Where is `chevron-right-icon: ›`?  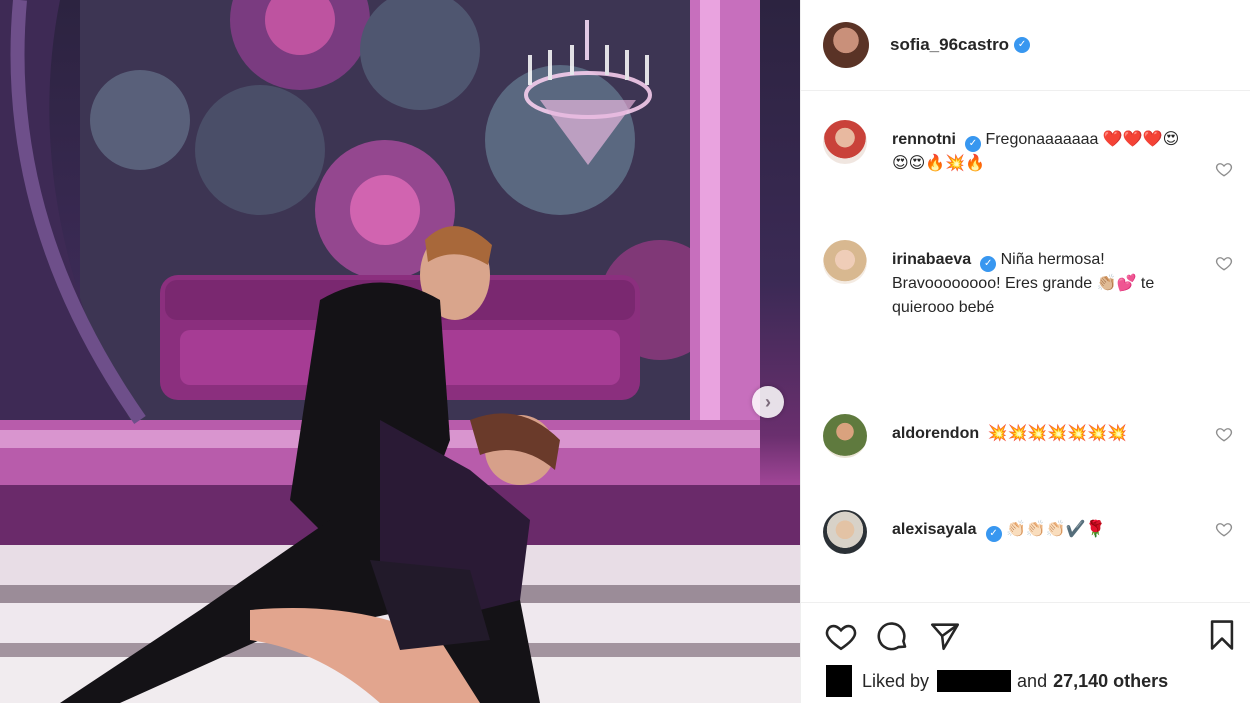 chevron-right-icon: › is located at coordinates (768, 401).